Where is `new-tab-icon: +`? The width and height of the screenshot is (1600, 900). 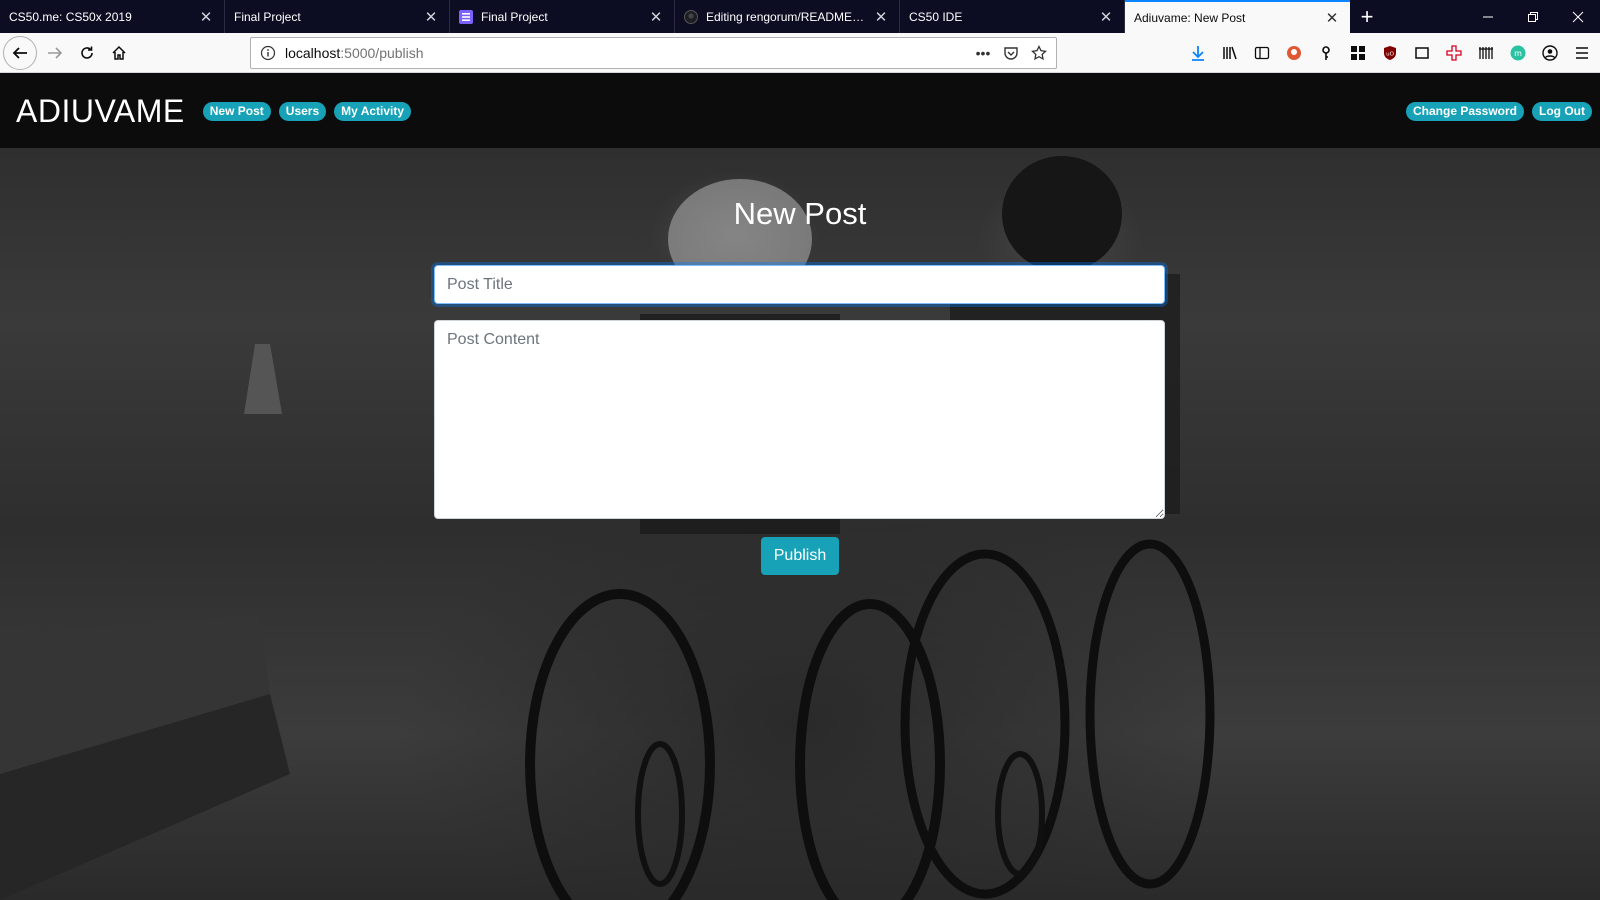
new-tab-icon: + is located at coordinates (1367, 16).